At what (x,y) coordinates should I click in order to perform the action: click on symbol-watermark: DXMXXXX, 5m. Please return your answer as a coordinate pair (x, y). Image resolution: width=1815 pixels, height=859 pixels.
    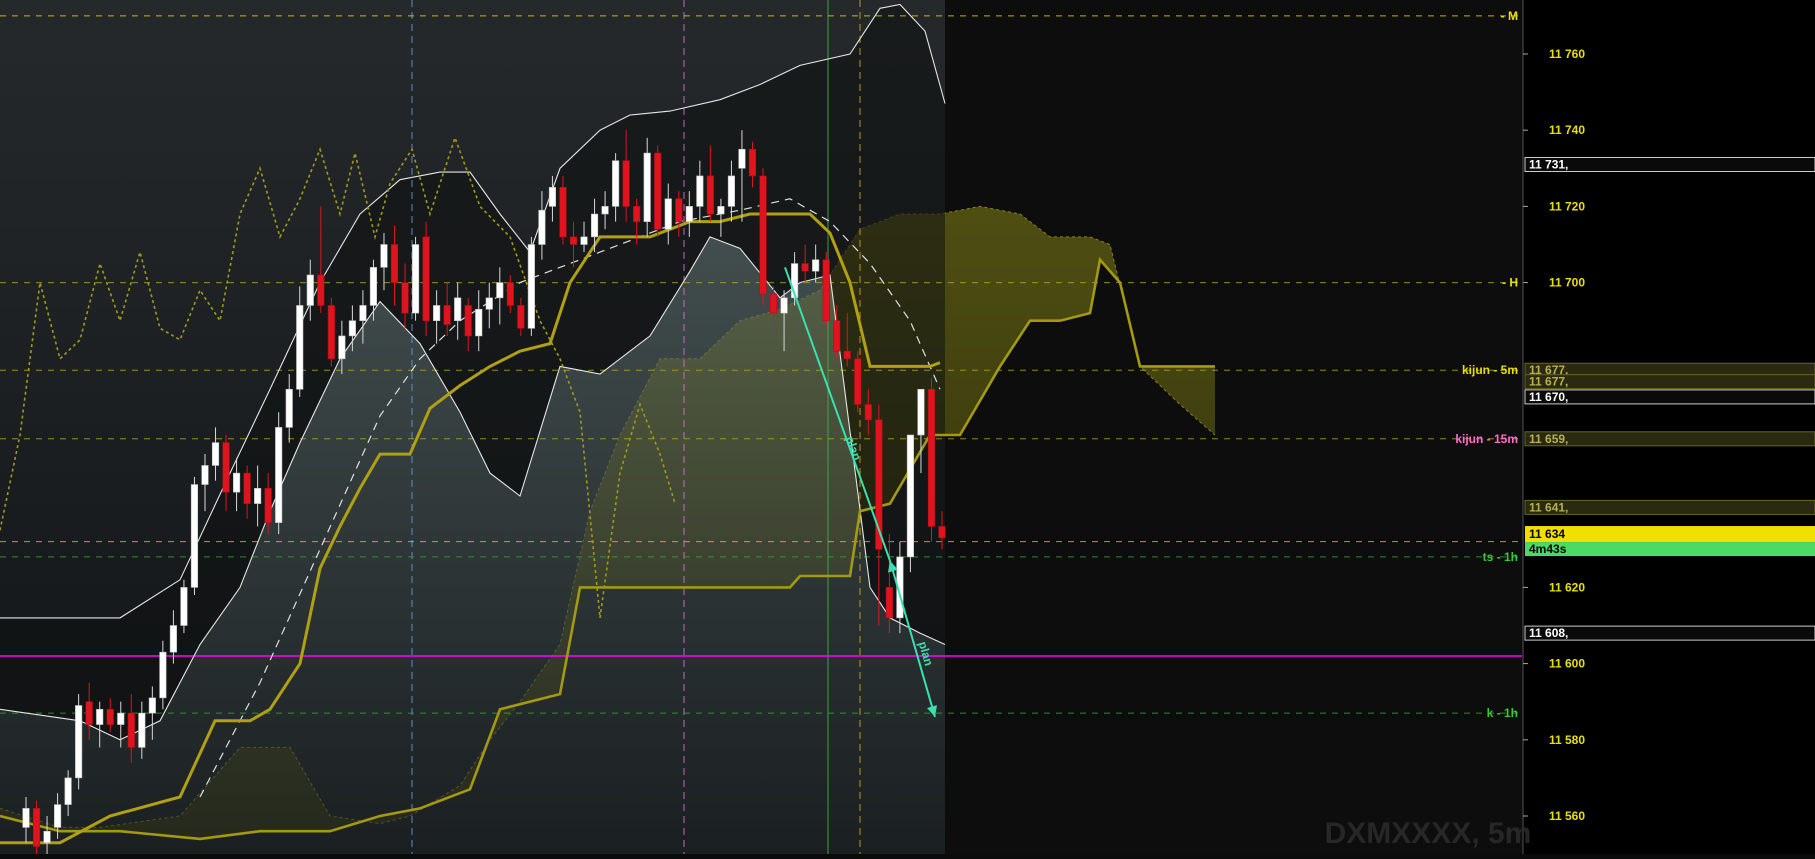
    Looking at the image, I should click on (1428, 833).